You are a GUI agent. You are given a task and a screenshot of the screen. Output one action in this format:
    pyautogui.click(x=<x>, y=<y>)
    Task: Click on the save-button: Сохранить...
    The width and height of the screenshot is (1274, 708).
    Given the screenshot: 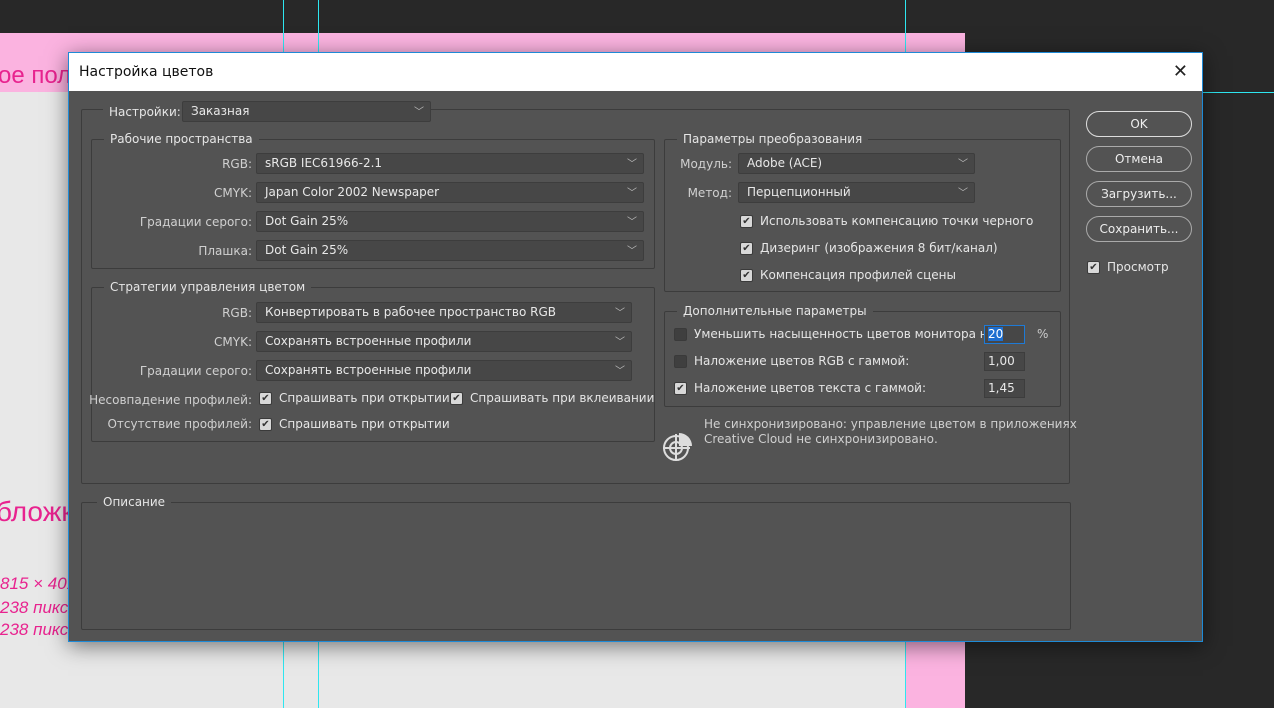 What is the action you would take?
    pyautogui.click(x=1139, y=229)
    